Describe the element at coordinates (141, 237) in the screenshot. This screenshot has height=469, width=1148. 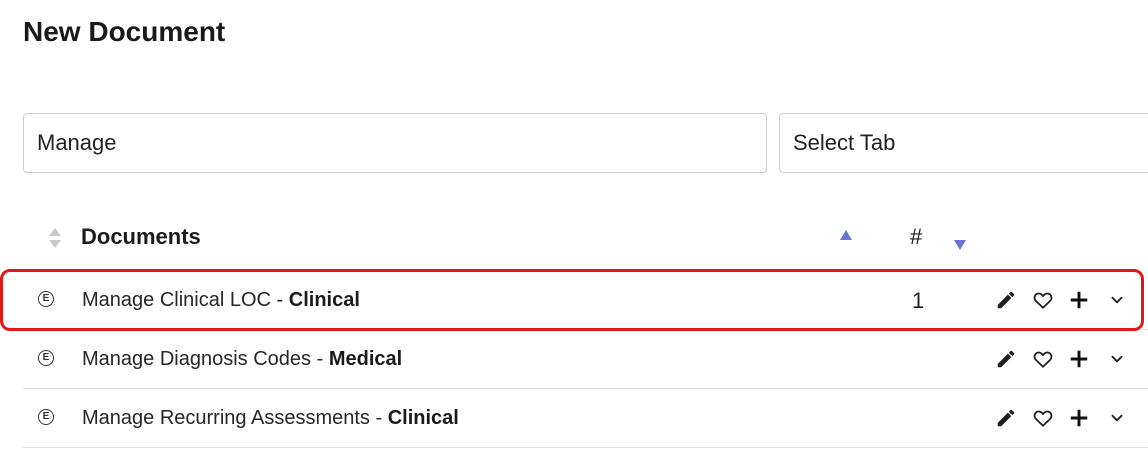
I see `column-header-documents: Documents` at that location.